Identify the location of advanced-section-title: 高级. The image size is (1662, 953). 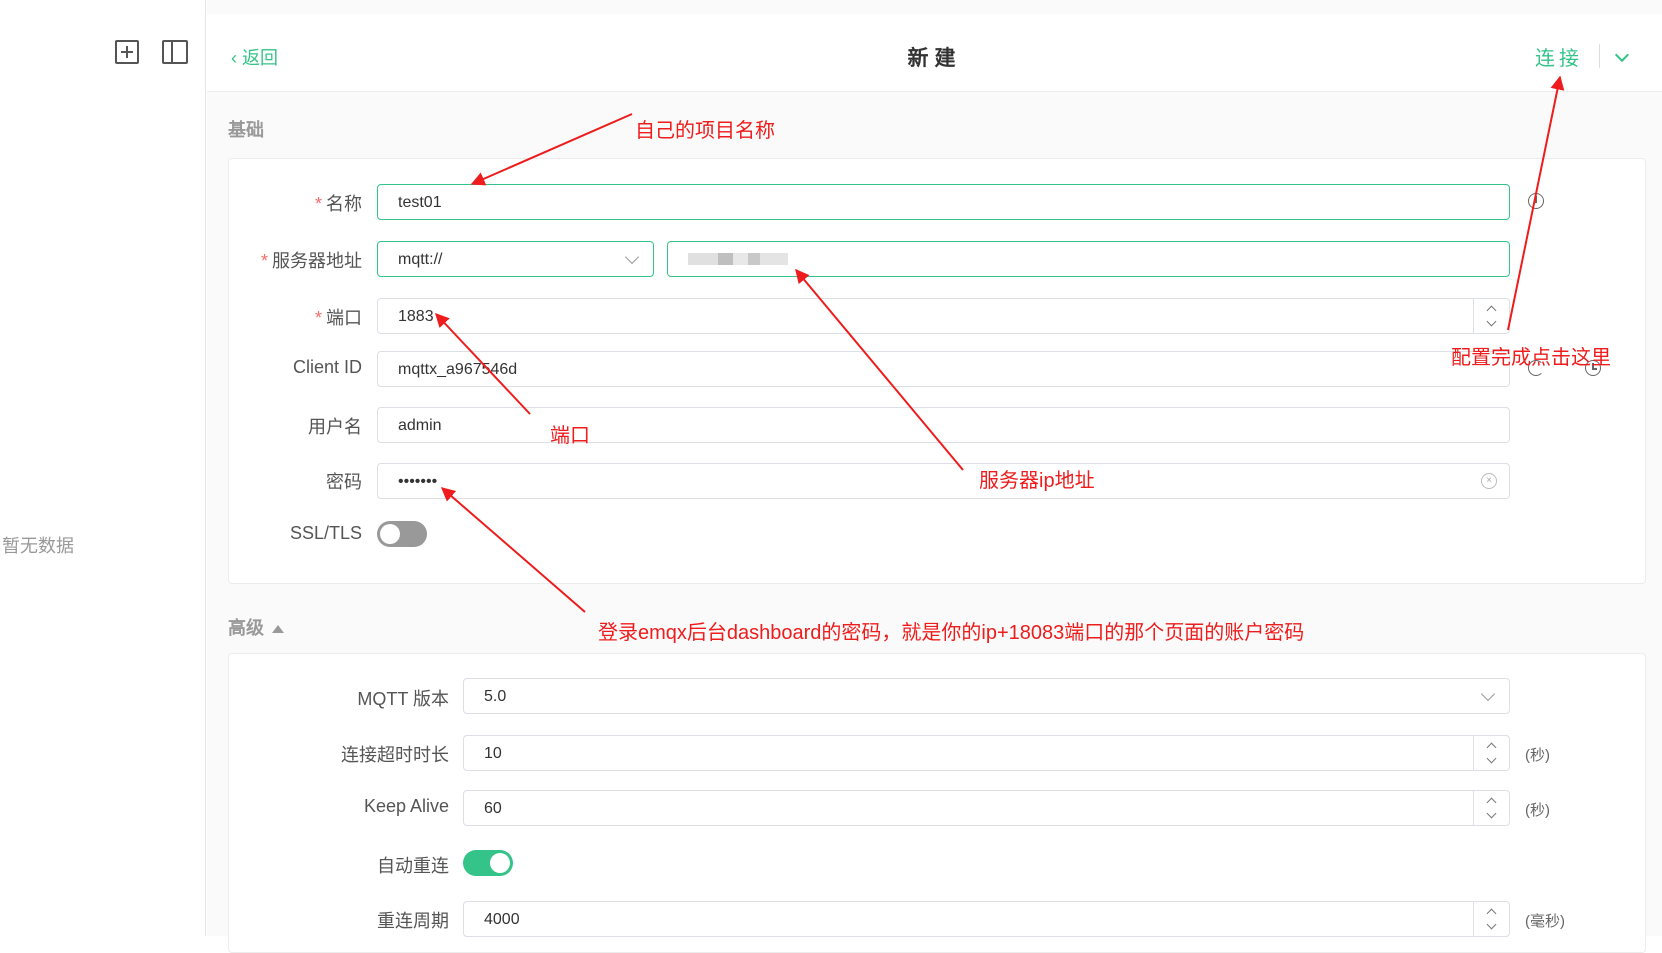
(256, 627).